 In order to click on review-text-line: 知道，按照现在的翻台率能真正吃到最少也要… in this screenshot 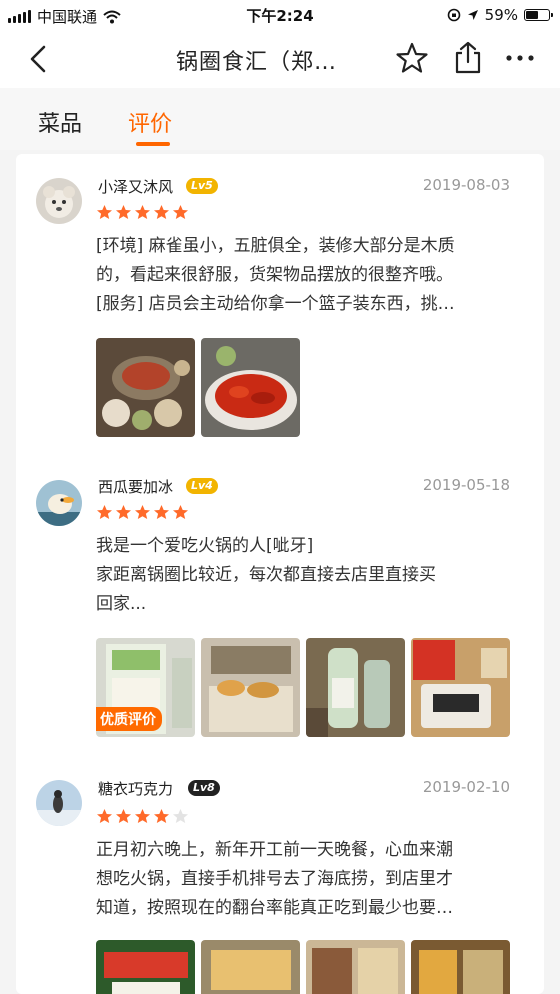, I will do `click(274, 908)`.